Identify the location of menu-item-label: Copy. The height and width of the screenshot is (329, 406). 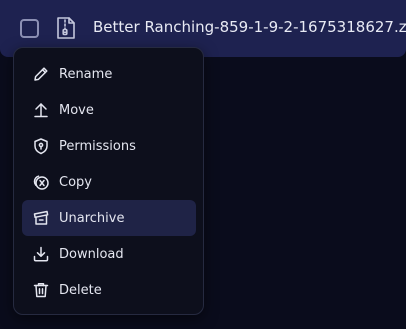
(75, 182).